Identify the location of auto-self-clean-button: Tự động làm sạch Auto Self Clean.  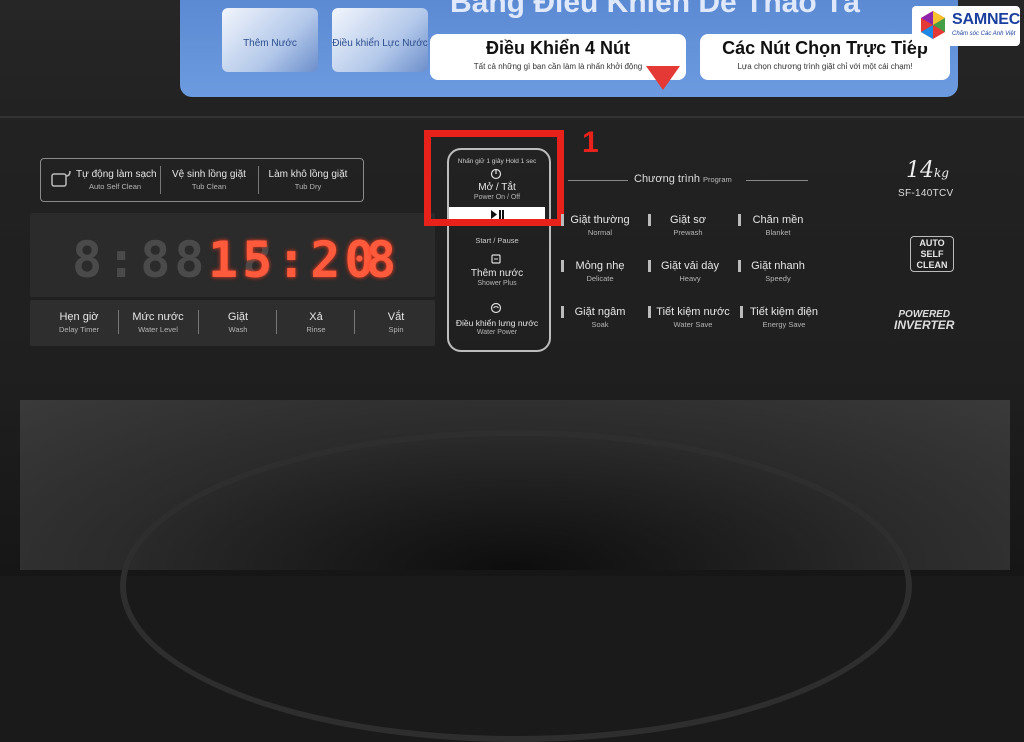
(116, 180).